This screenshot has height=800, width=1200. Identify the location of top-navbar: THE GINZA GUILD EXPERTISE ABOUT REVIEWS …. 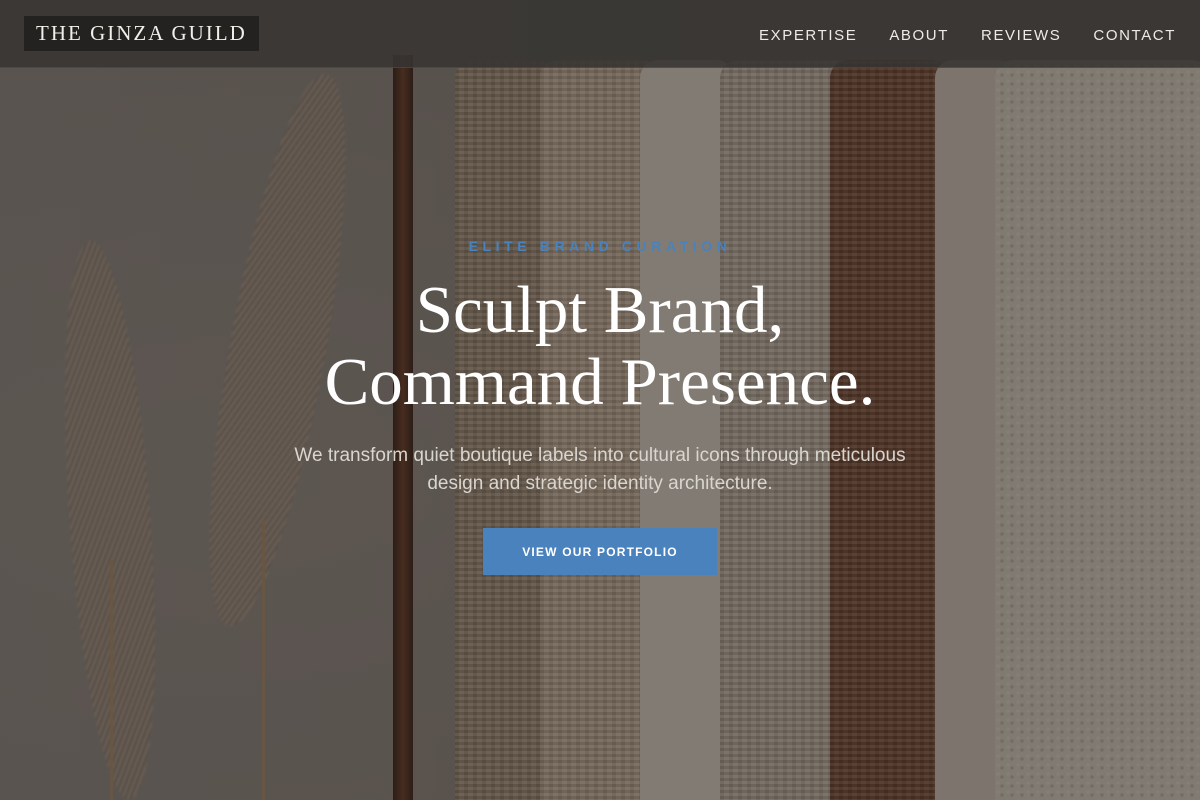
(600, 34).